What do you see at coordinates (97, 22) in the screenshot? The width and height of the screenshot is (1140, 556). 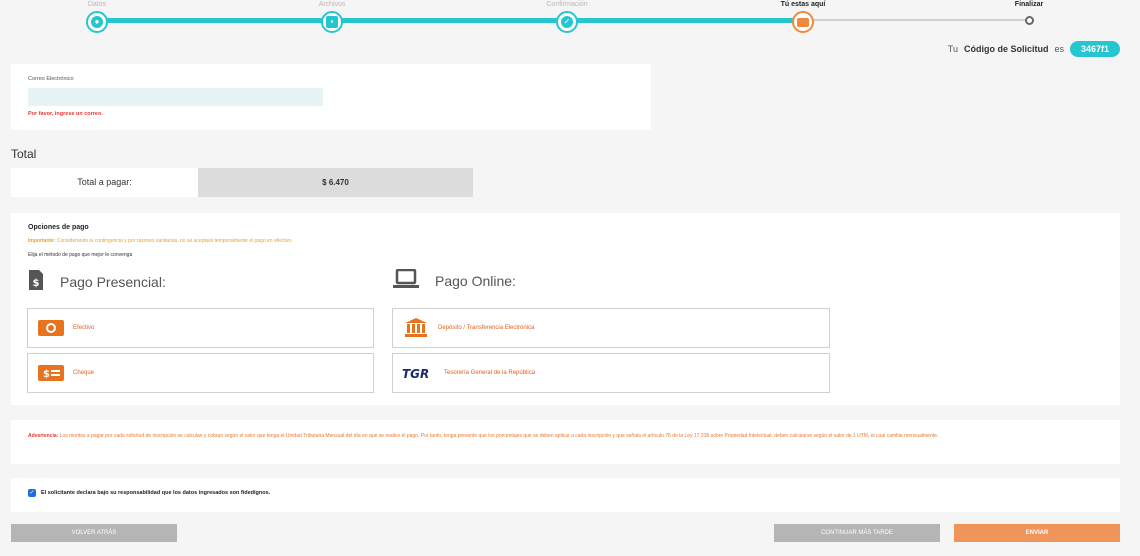 I see `user-icon: ●` at bounding box center [97, 22].